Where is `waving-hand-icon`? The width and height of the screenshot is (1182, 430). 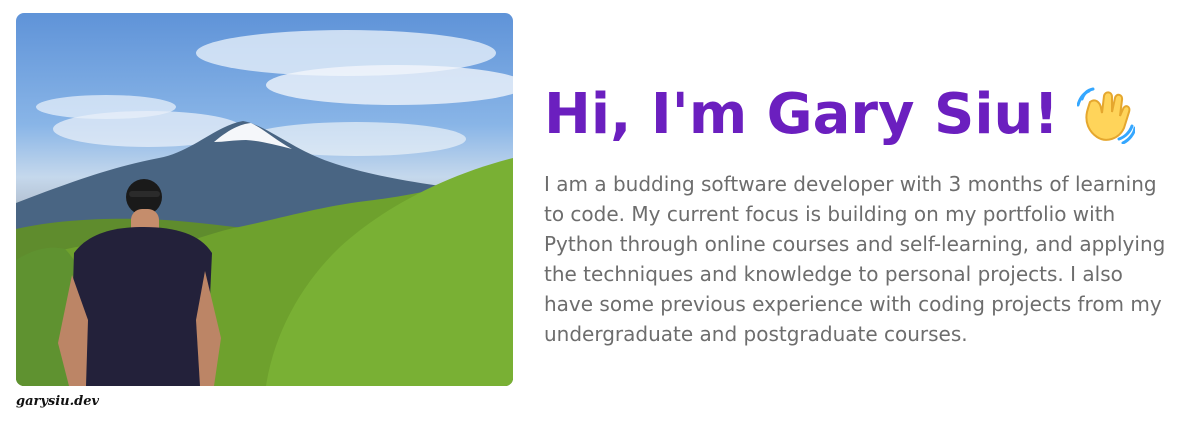
waving-hand-icon is located at coordinates (1106, 115).